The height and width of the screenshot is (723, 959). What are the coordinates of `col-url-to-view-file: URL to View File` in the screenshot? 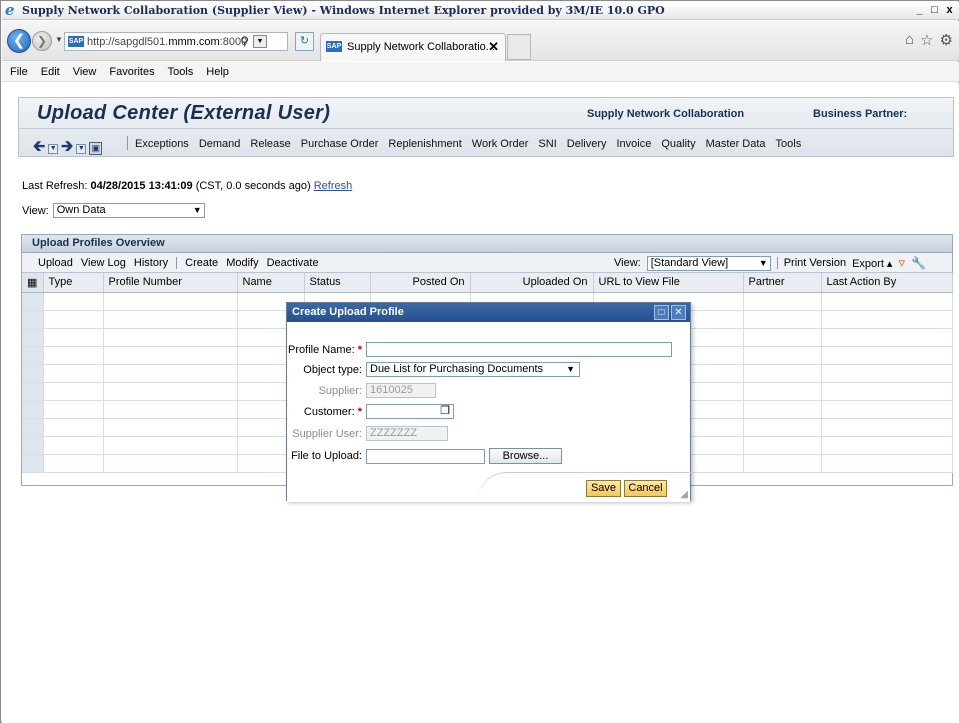 It's located at (668, 283).